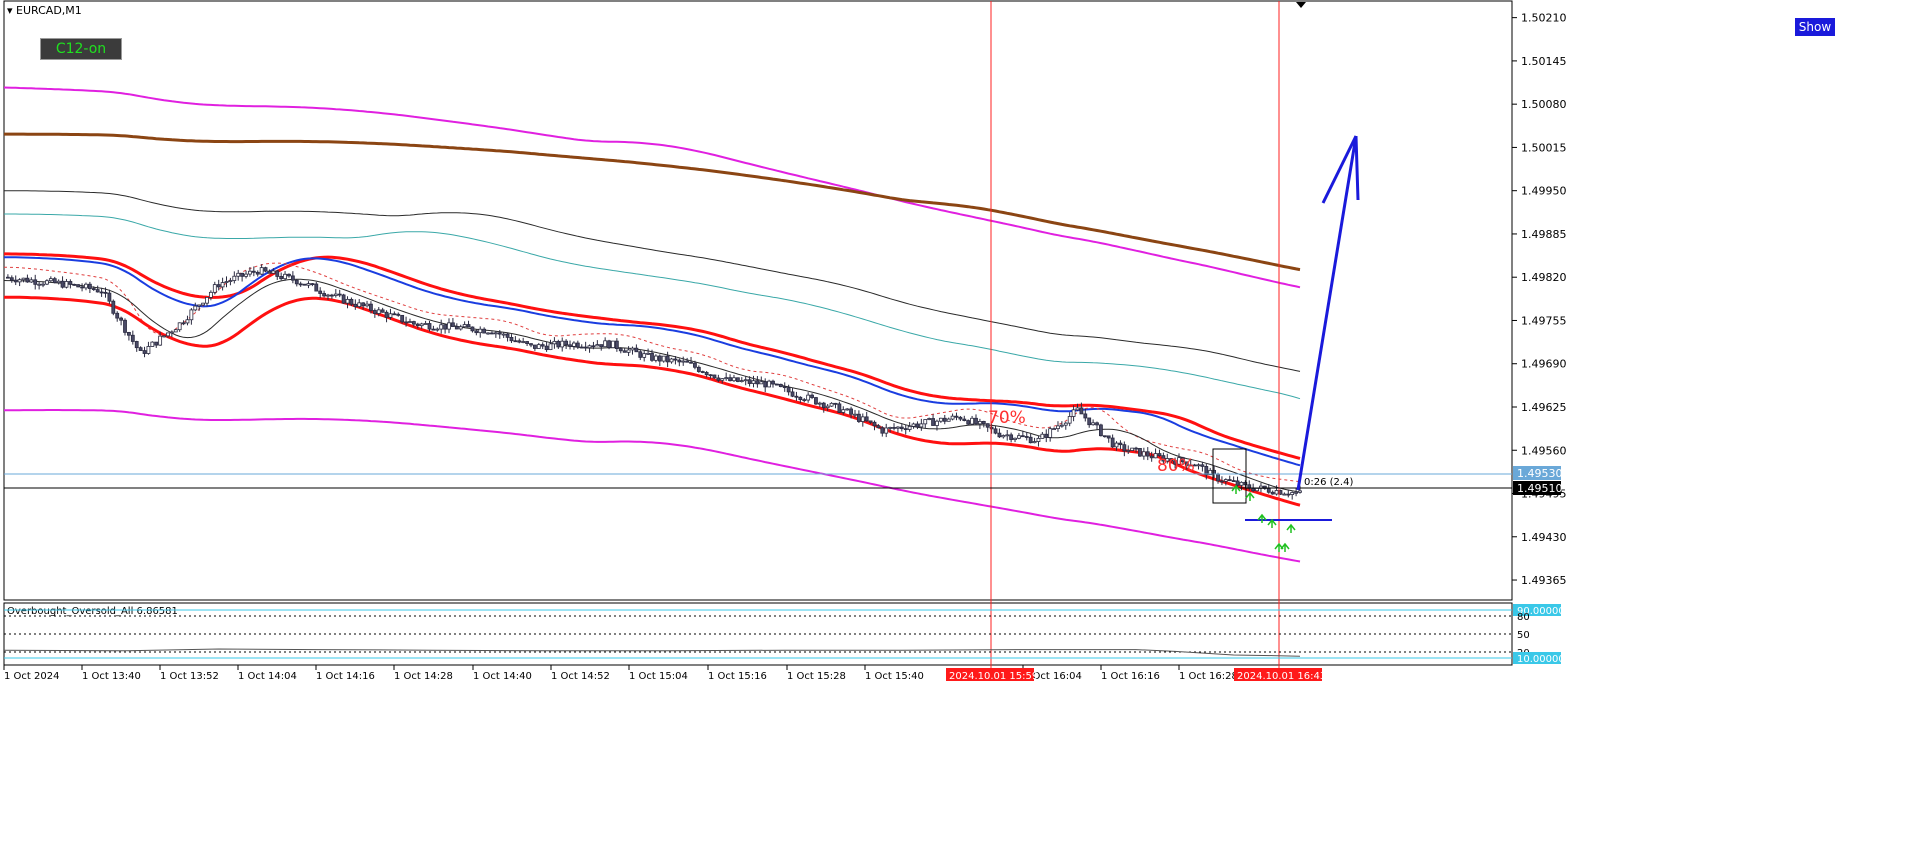  Describe the element at coordinates (1544, 450) in the screenshot. I see `price-tick-label: 1.49560` at that location.